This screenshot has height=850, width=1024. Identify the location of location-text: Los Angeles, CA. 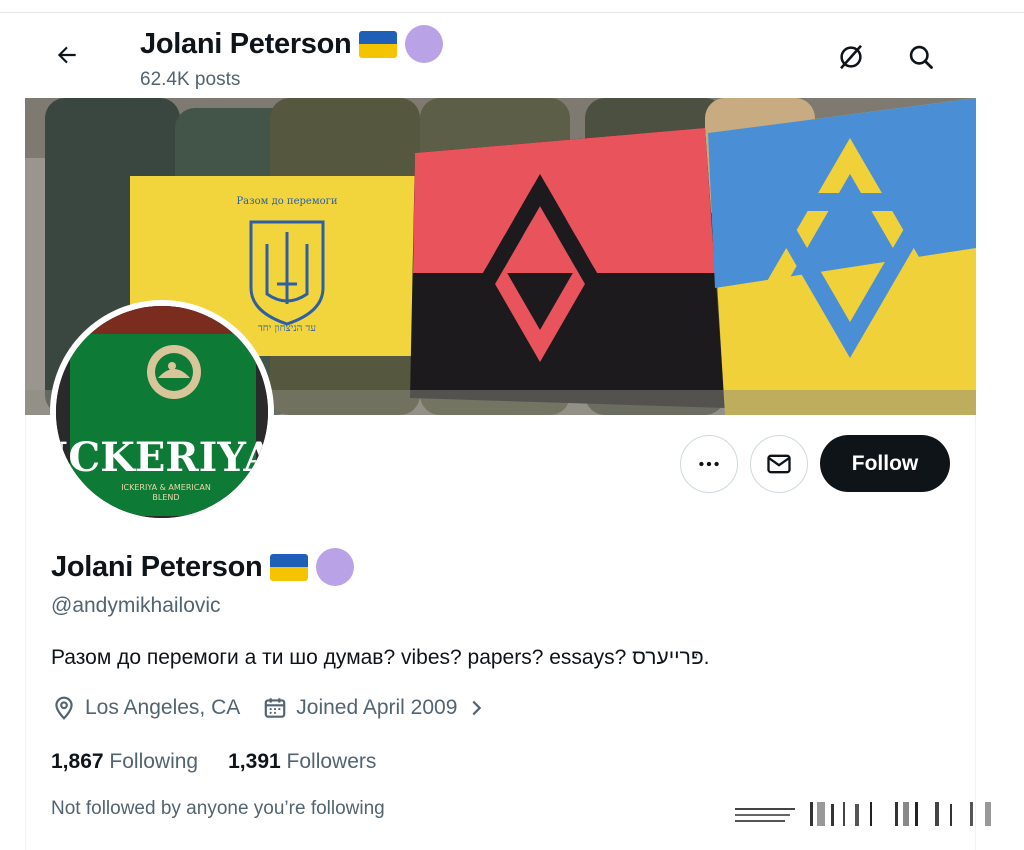
(163, 707).